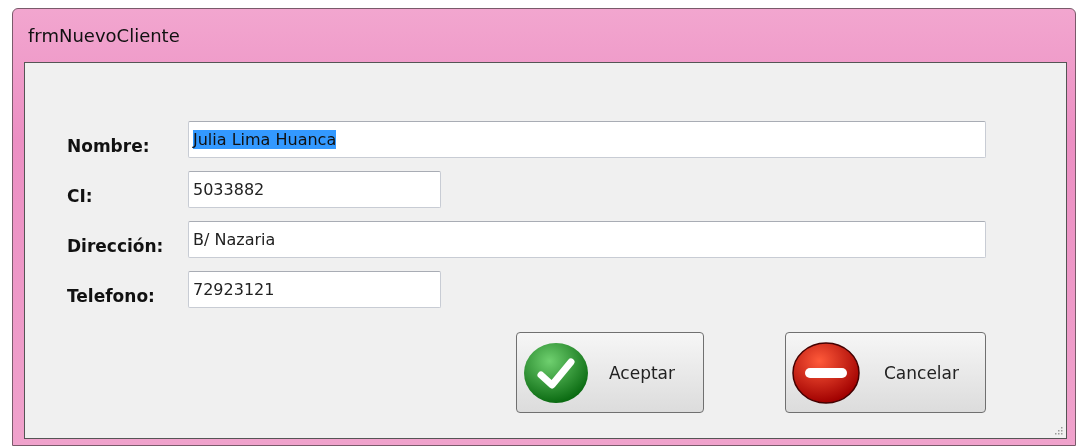 The image size is (1088, 448). I want to click on no-entry-icon, so click(826, 372).